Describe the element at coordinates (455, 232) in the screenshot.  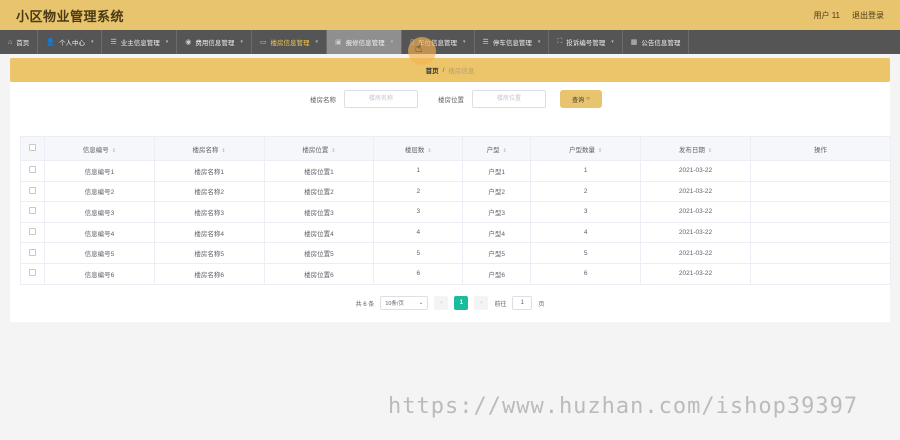
I see `table-row: 信息编号4 楼房名称4 楼房位置4 4 户型4 4 2021-03-22` at that location.